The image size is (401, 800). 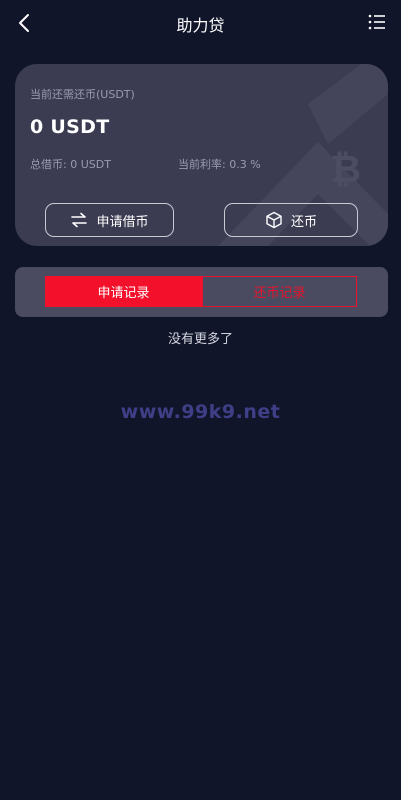 What do you see at coordinates (123, 291) in the screenshot?
I see `tab-apply-records: 申请记录` at bounding box center [123, 291].